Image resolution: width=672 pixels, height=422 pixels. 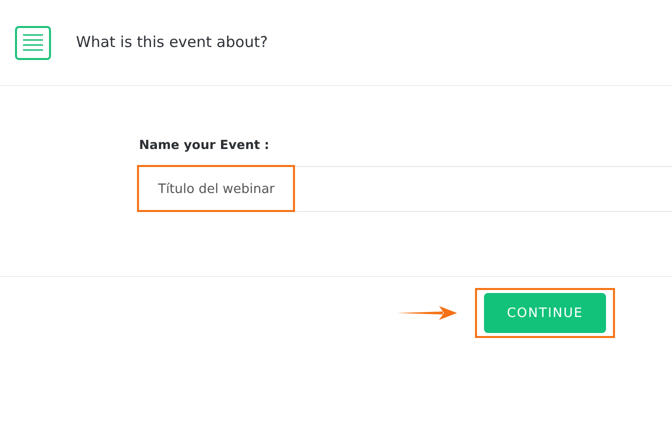 I want to click on section-title: What is this event about?, so click(x=172, y=41).